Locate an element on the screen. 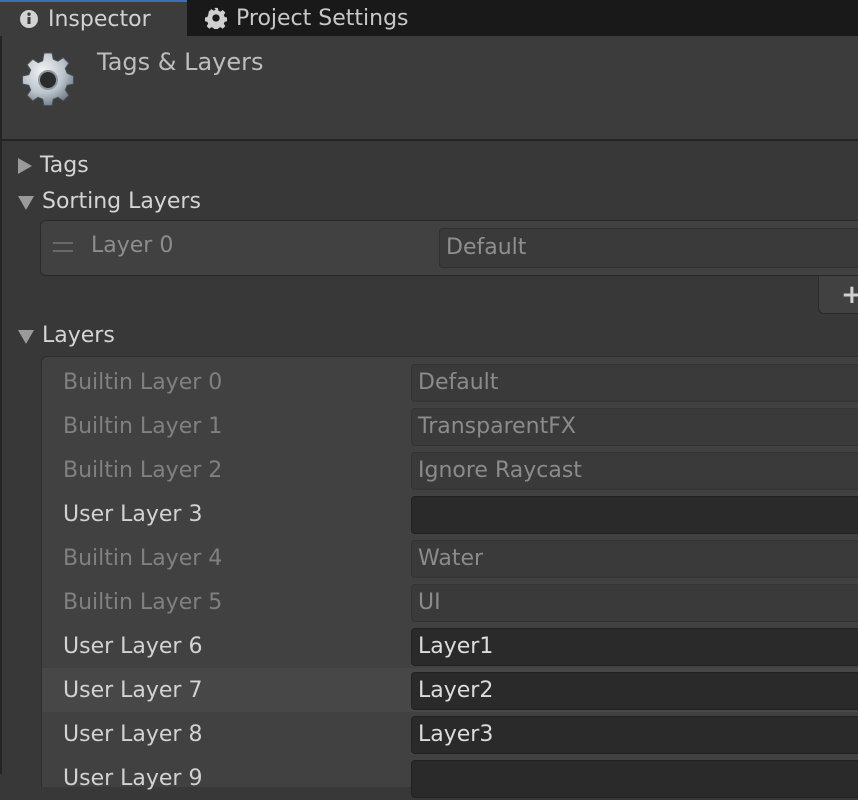 Image resolution: width=858 pixels, height=800 pixels. sorting-layer-name: Layer 0 is located at coordinates (132, 245).